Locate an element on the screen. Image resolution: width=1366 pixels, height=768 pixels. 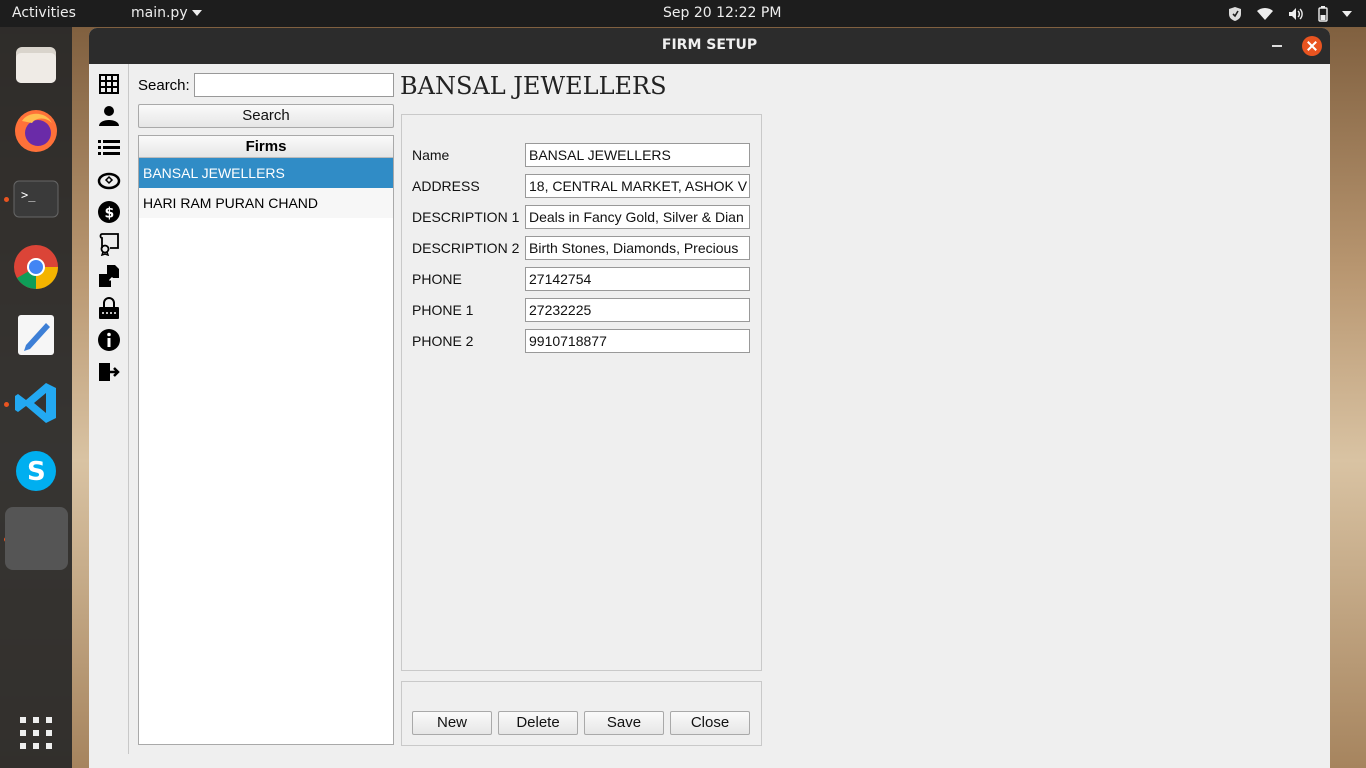
volume-icon is located at coordinates (1296, 14).